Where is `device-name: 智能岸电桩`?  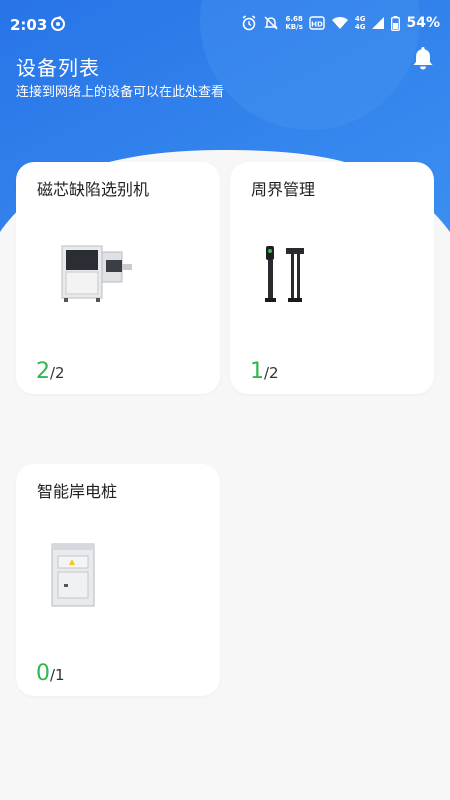
device-name: 智能岸电桩 is located at coordinates (77, 491).